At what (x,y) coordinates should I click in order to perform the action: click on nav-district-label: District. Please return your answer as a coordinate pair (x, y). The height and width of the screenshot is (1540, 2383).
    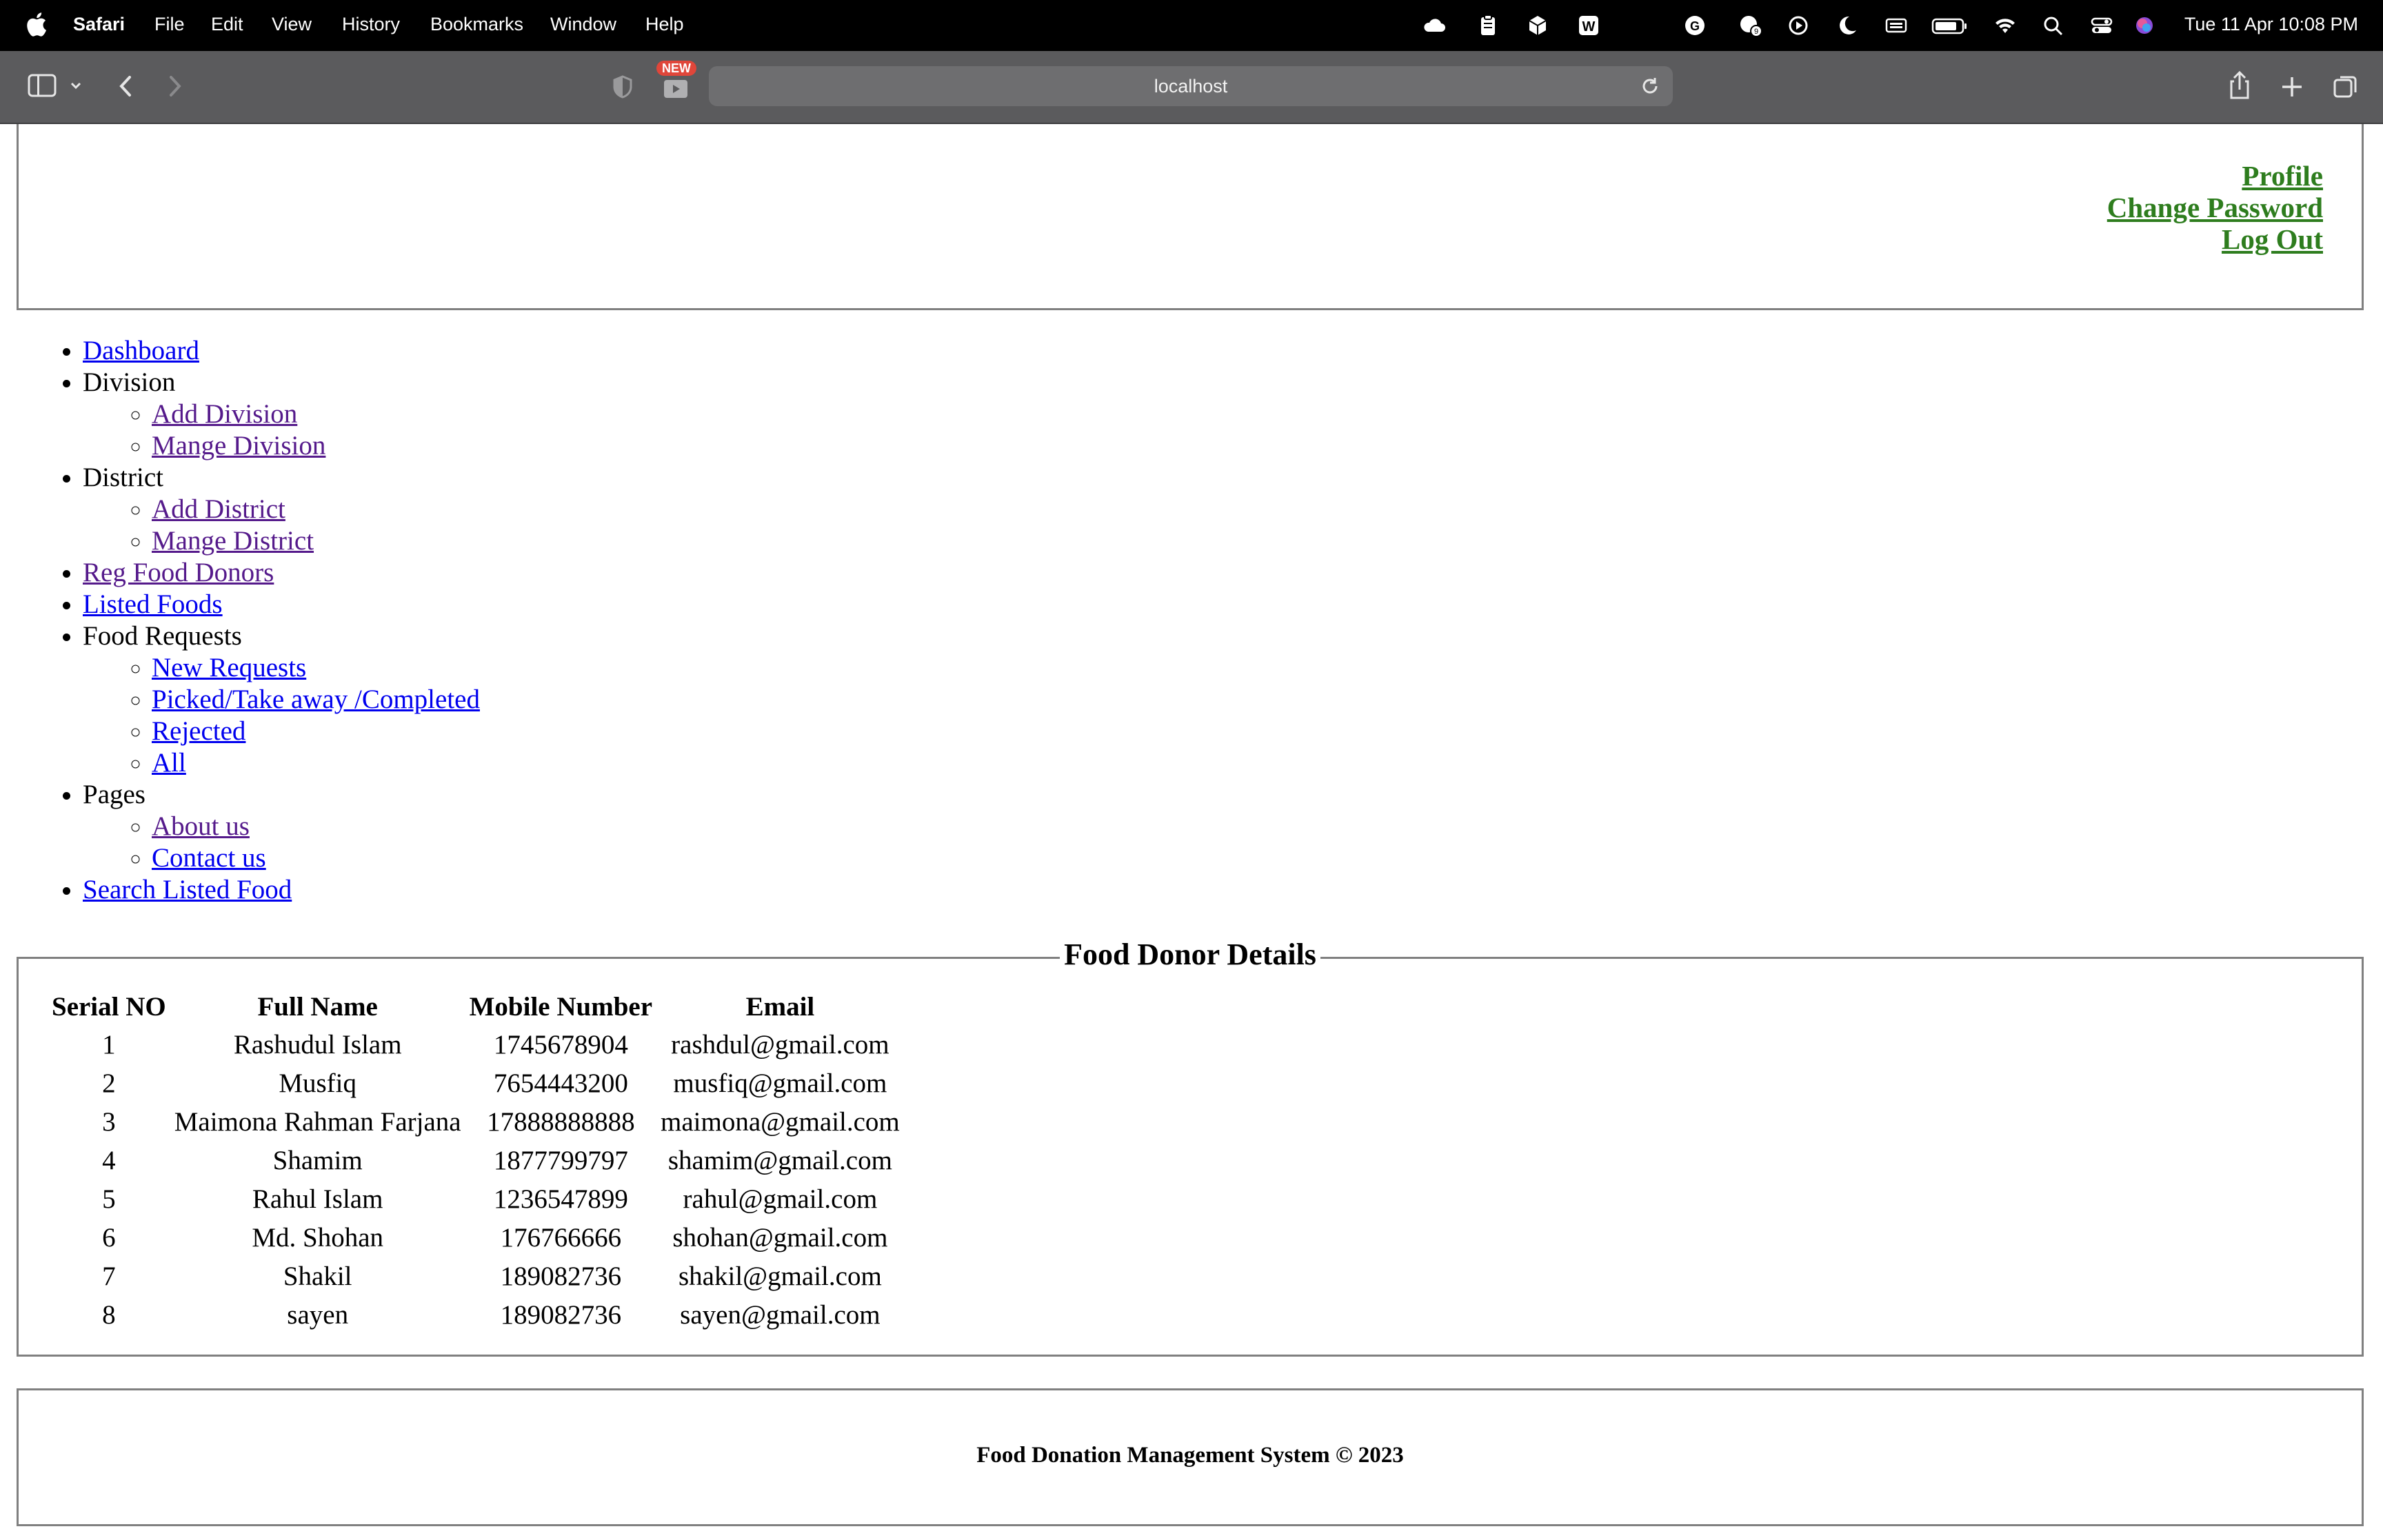
    Looking at the image, I should click on (123, 478).